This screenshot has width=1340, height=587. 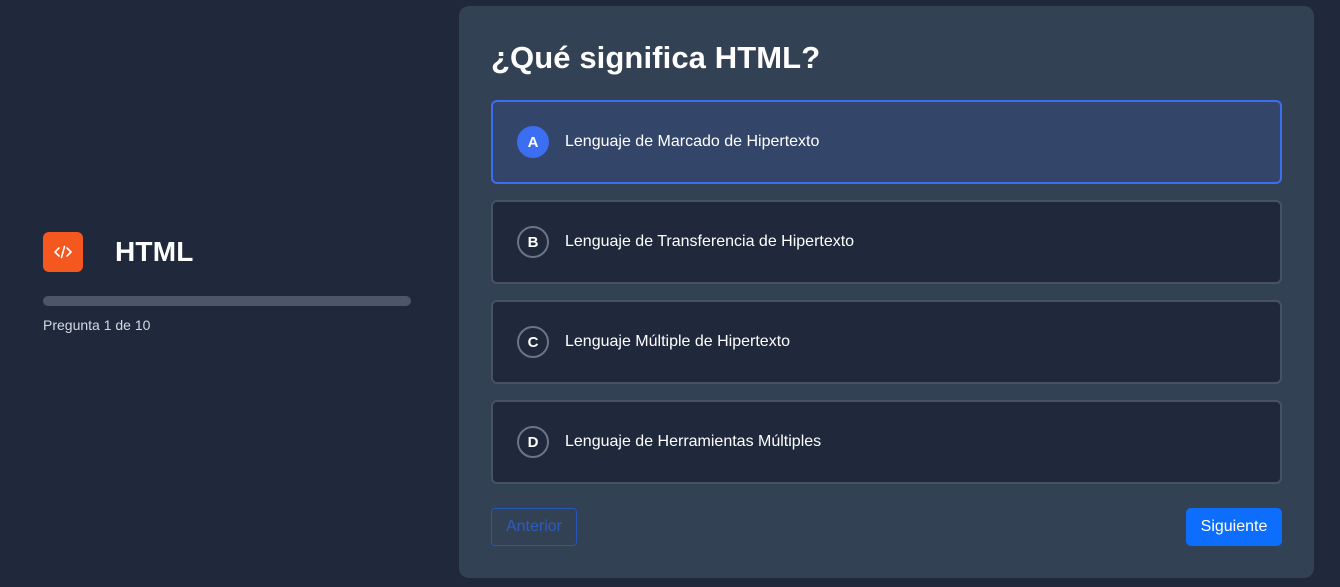 I want to click on answer-option-d: D Lenguaje de Herramientas Múltiples, so click(x=886, y=442).